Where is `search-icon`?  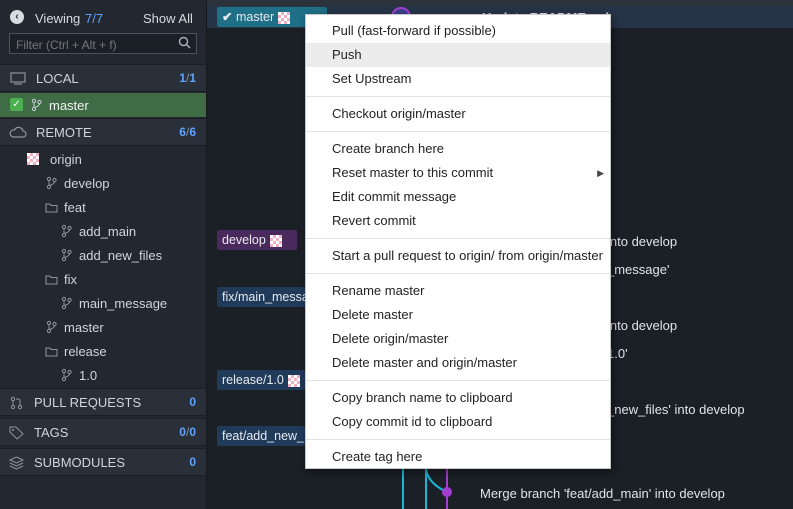
search-icon is located at coordinates (184, 44).